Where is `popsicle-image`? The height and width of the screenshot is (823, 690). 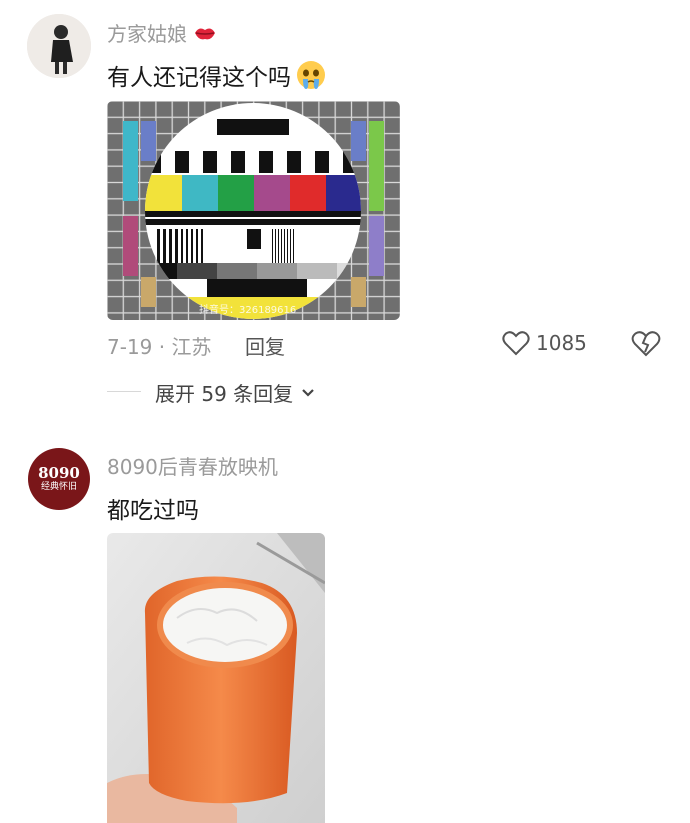 popsicle-image is located at coordinates (216, 678).